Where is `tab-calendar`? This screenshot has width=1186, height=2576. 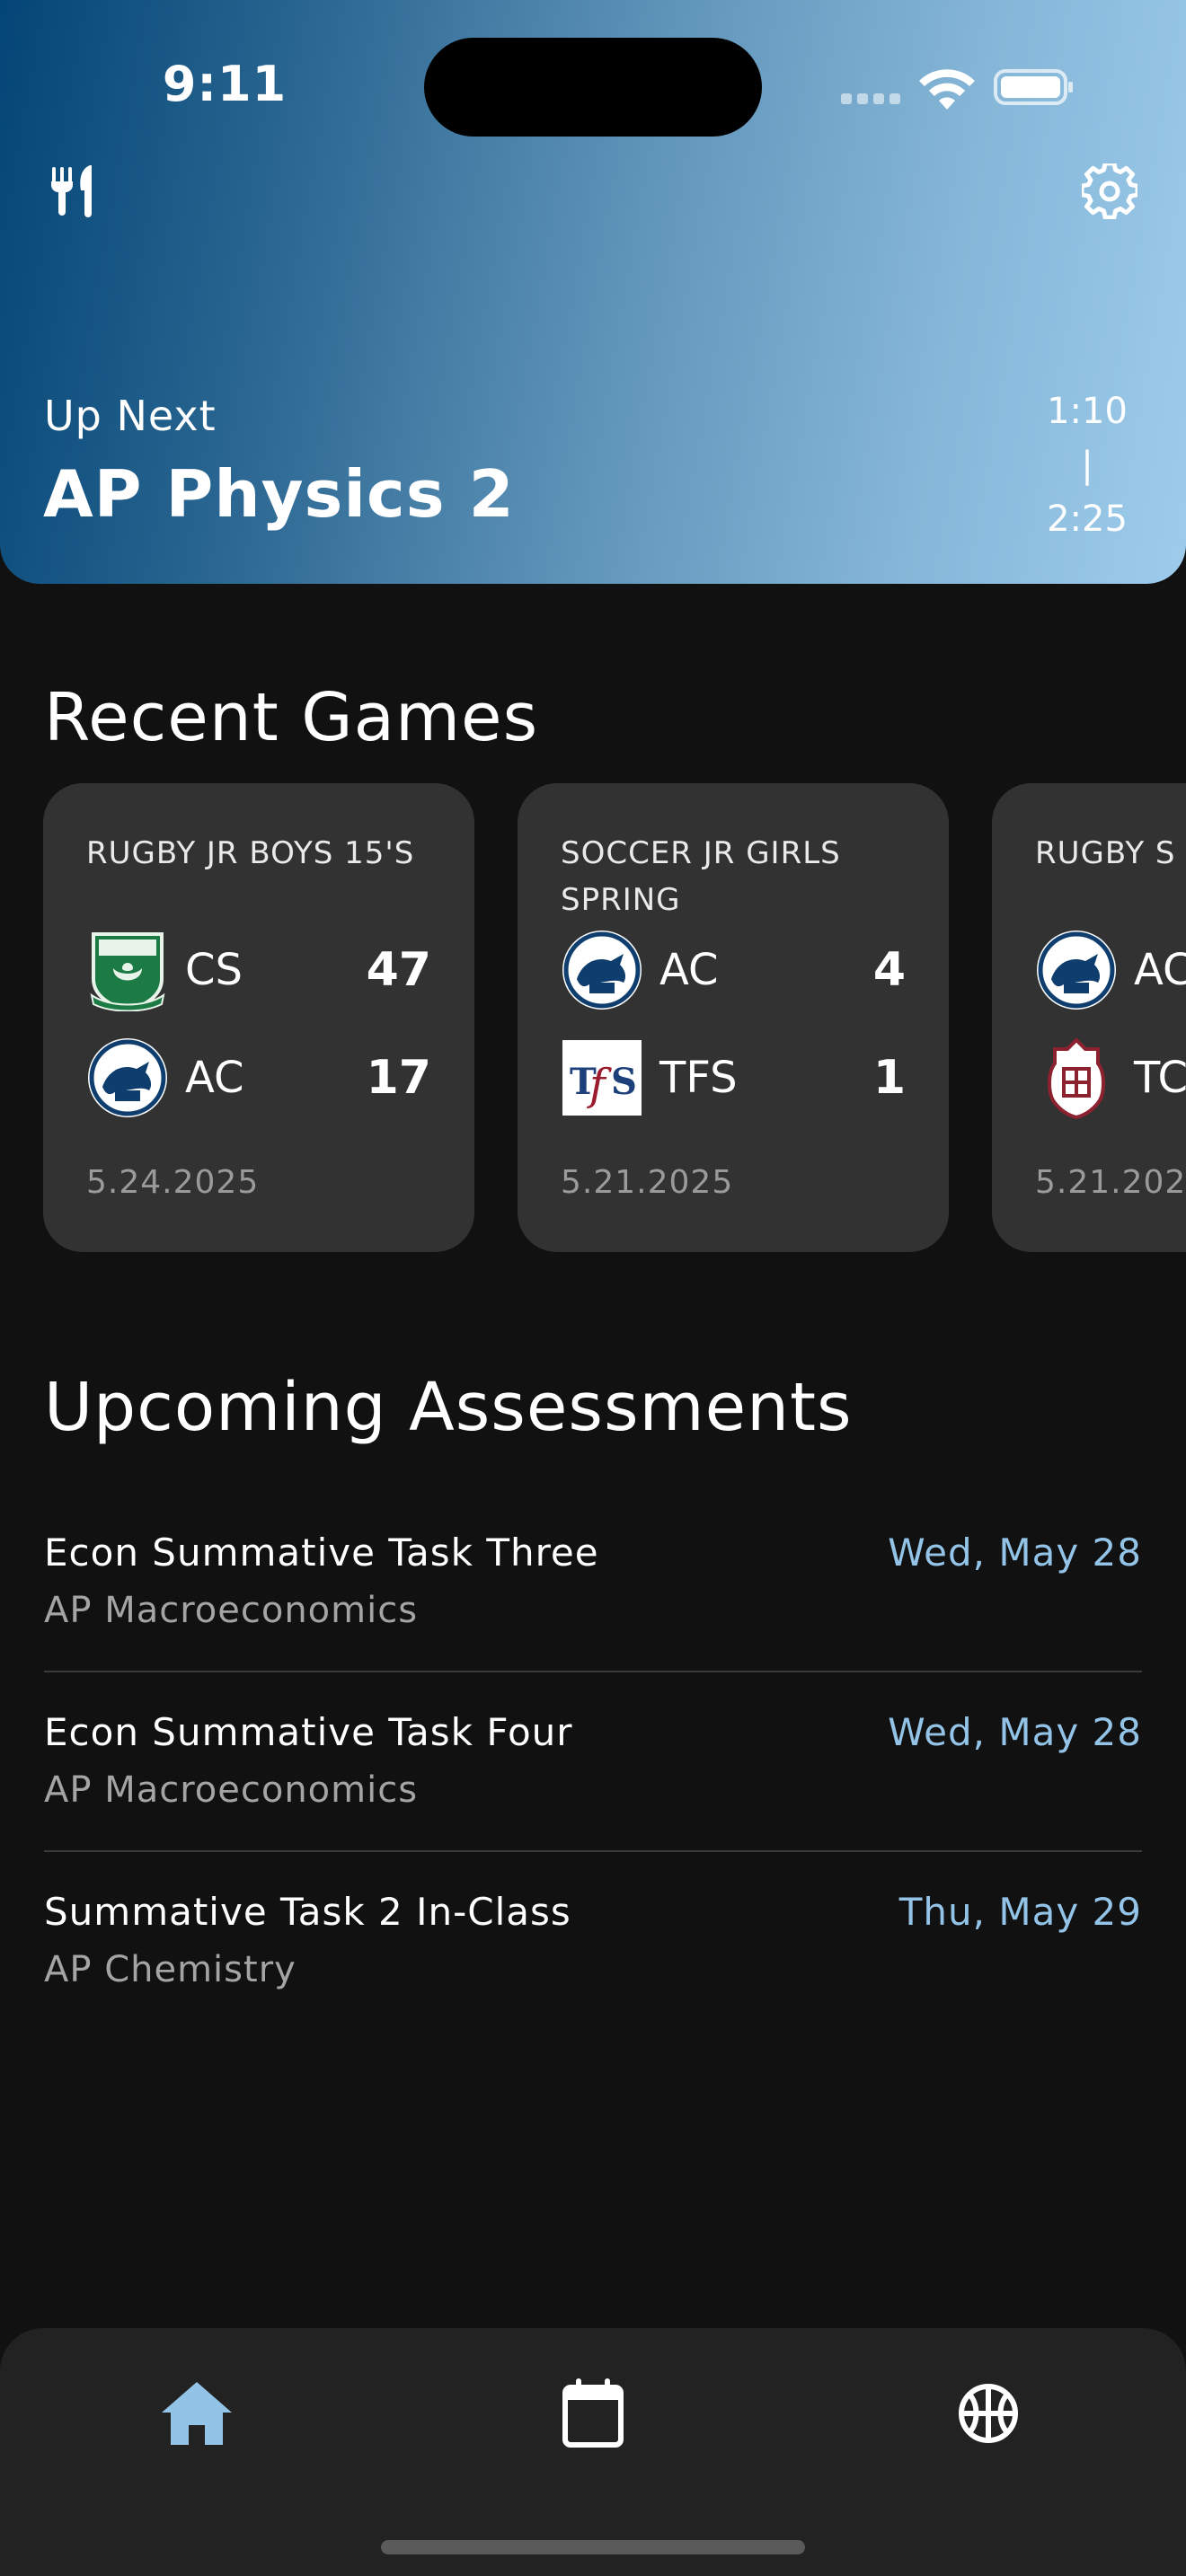 tab-calendar is located at coordinates (593, 2413).